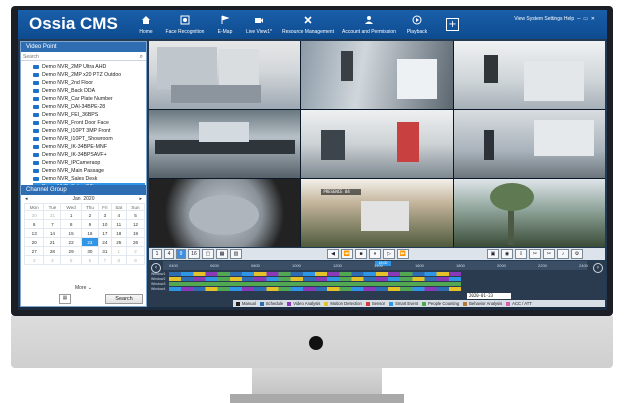 This screenshot has width=625, height=403. Describe the element at coordinates (554, 19) in the screenshot. I see `system-links: View System Settings Help ─ ▭ ✕` at that location.